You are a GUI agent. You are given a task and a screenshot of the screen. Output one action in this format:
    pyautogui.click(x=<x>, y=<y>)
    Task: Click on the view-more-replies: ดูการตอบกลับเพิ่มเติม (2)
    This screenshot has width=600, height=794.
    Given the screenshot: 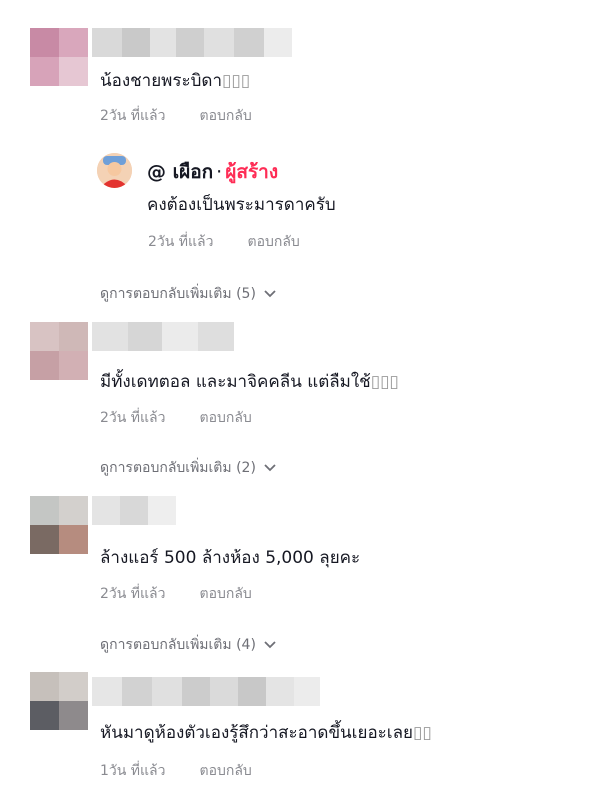 What is the action you would take?
    pyautogui.click(x=188, y=468)
    